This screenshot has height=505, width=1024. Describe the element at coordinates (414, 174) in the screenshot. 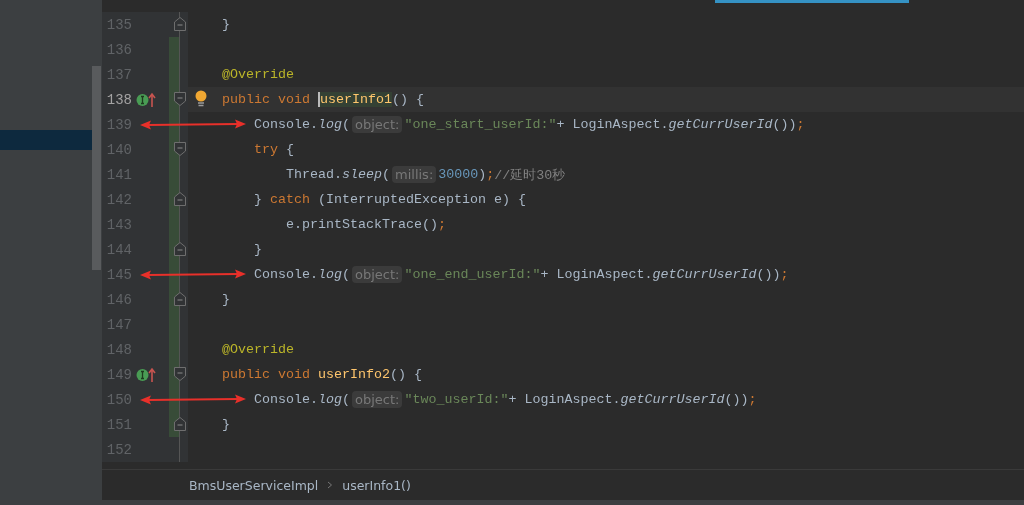

I see `parameter-hint: millis:` at that location.